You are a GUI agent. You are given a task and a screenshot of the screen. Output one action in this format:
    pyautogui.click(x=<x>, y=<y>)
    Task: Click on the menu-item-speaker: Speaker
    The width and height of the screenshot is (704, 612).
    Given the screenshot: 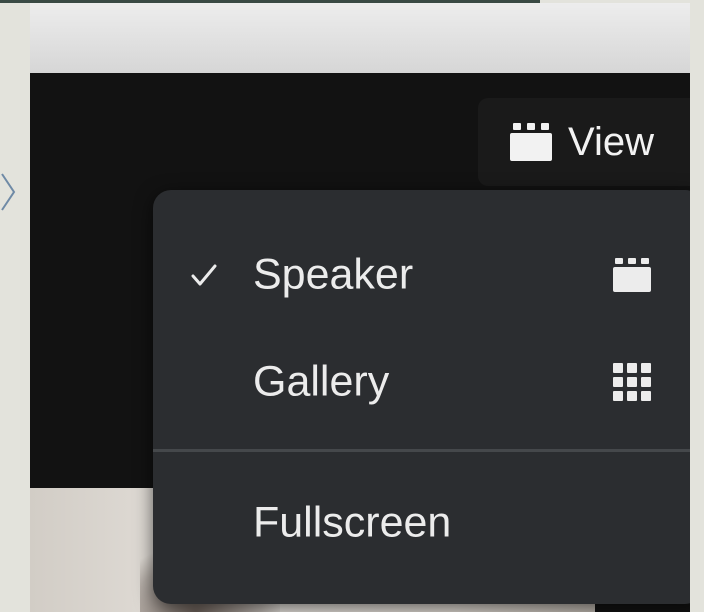 What is the action you would take?
    pyautogui.click(x=421, y=275)
    